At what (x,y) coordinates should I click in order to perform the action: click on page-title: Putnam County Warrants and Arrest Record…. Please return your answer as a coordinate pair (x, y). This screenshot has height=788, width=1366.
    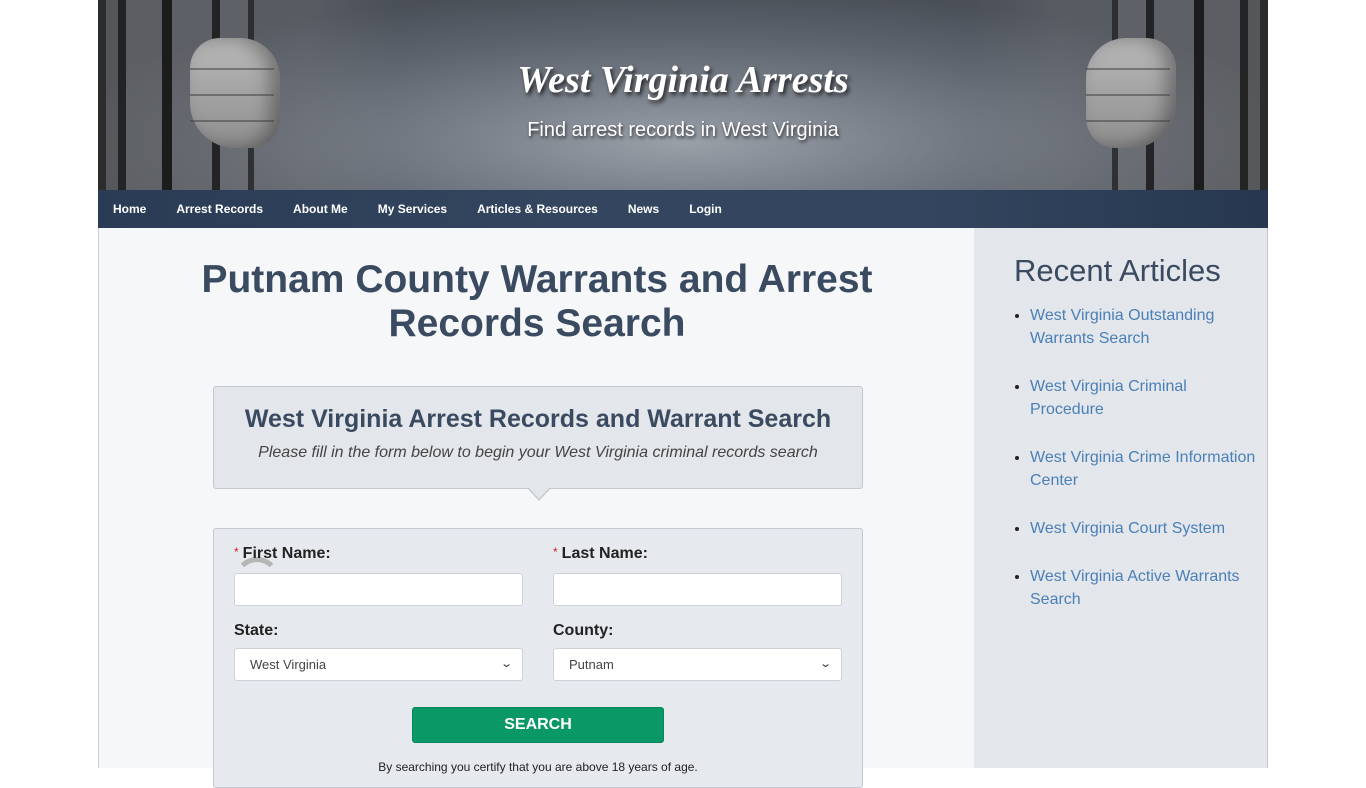
    Looking at the image, I should click on (537, 301).